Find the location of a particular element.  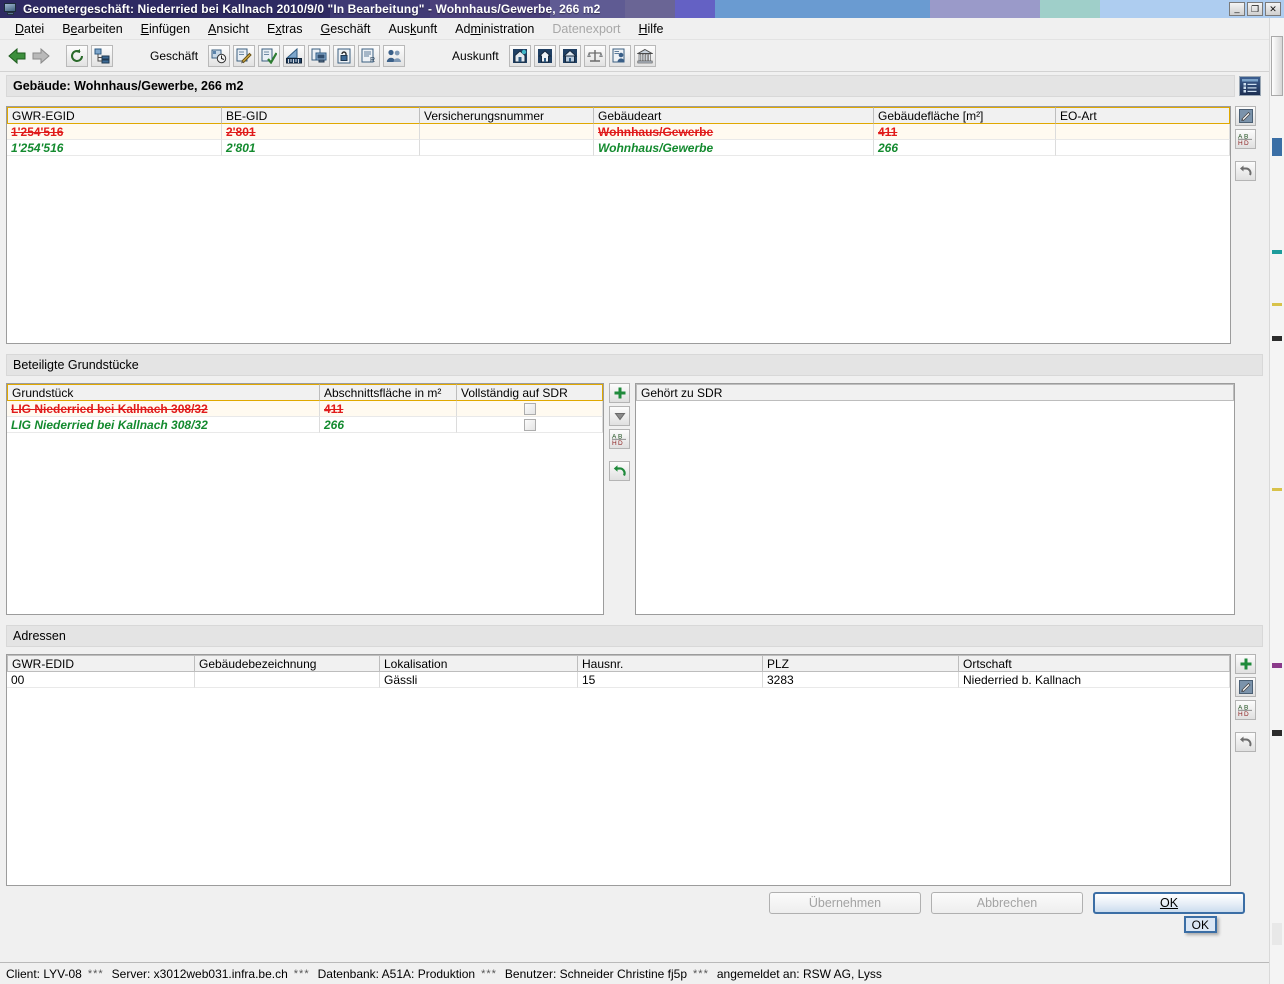

menu-geschaeft: Geschäft is located at coordinates (345, 29).